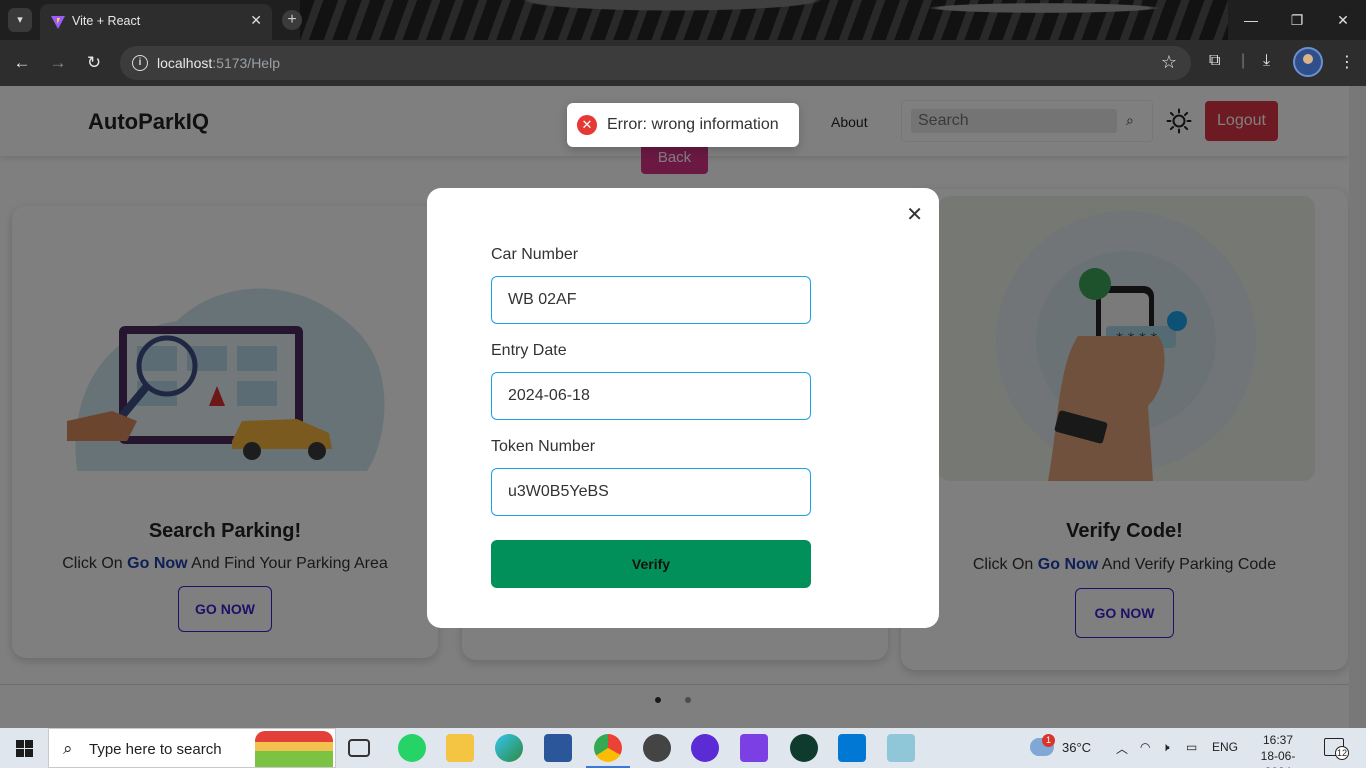 The width and height of the screenshot is (1366, 768). I want to click on vite-logo-icon, so click(58, 22).